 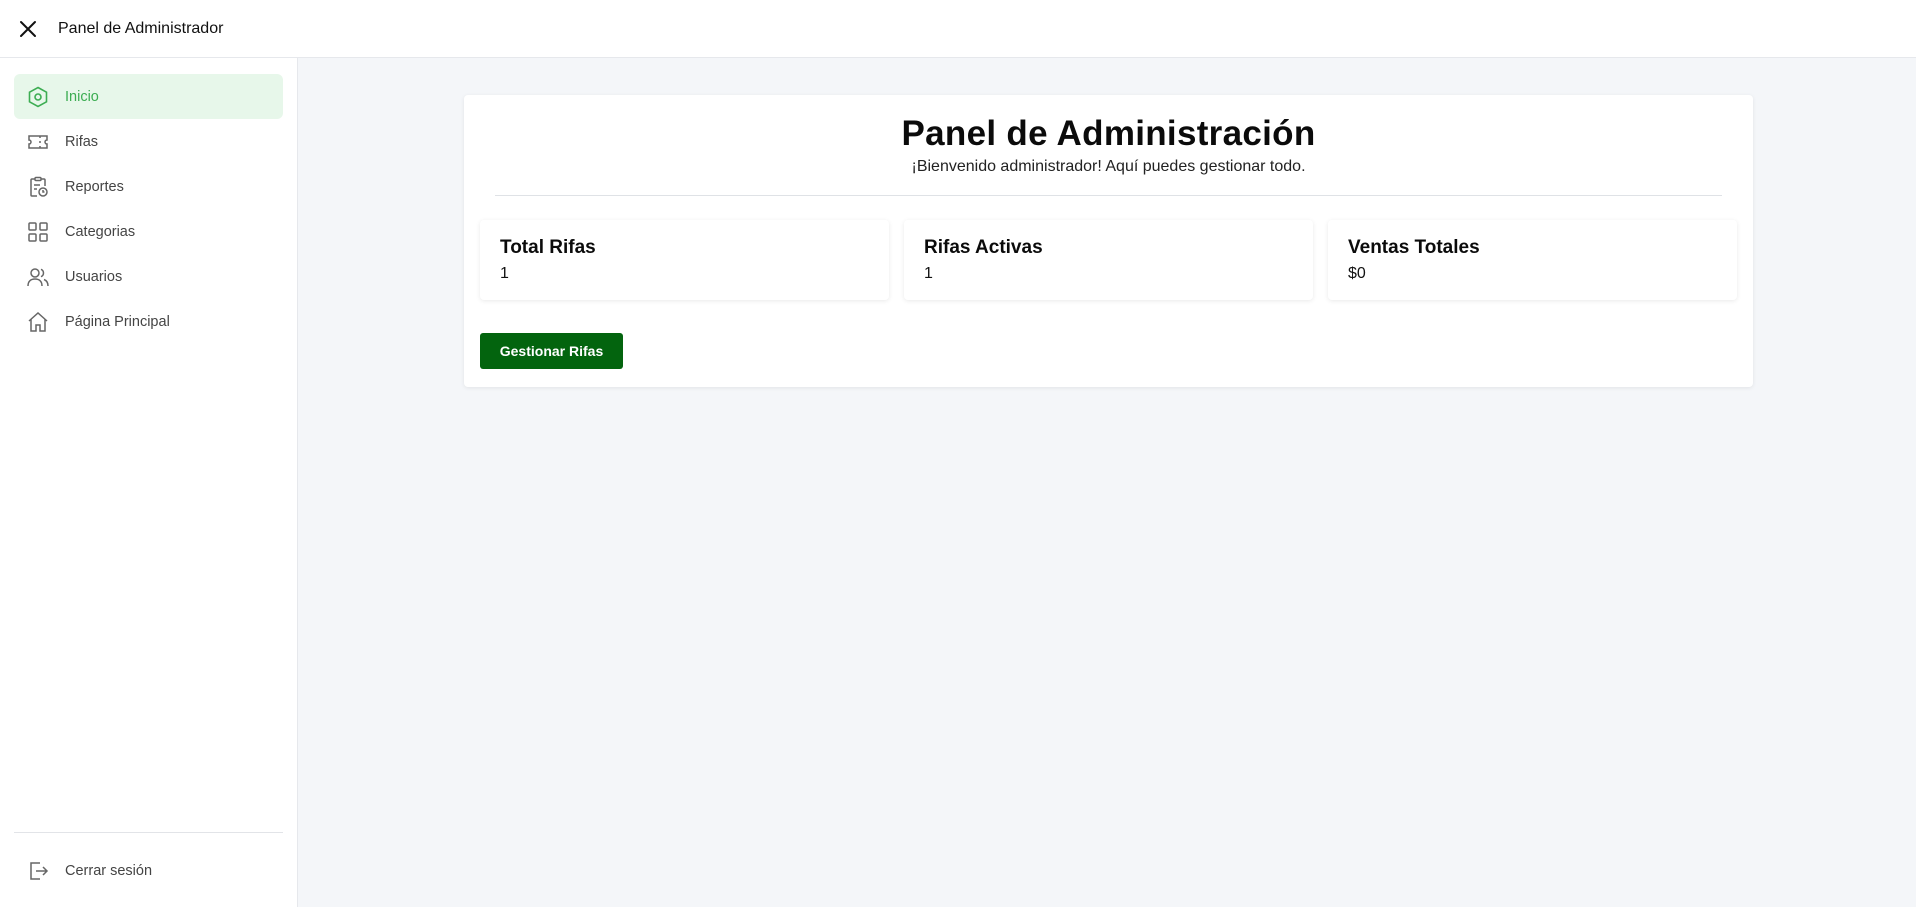 I want to click on sidebar-item-label: Categorias, so click(x=100, y=231).